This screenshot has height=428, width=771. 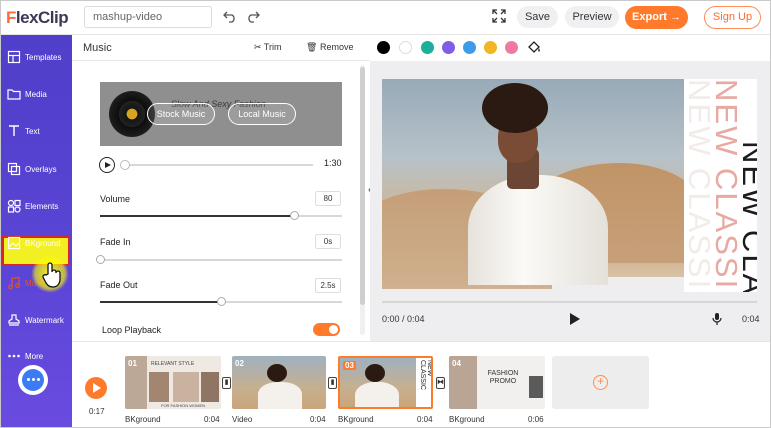 I want to click on sidebar-item-watermark: Watermark, so click(x=36, y=321).